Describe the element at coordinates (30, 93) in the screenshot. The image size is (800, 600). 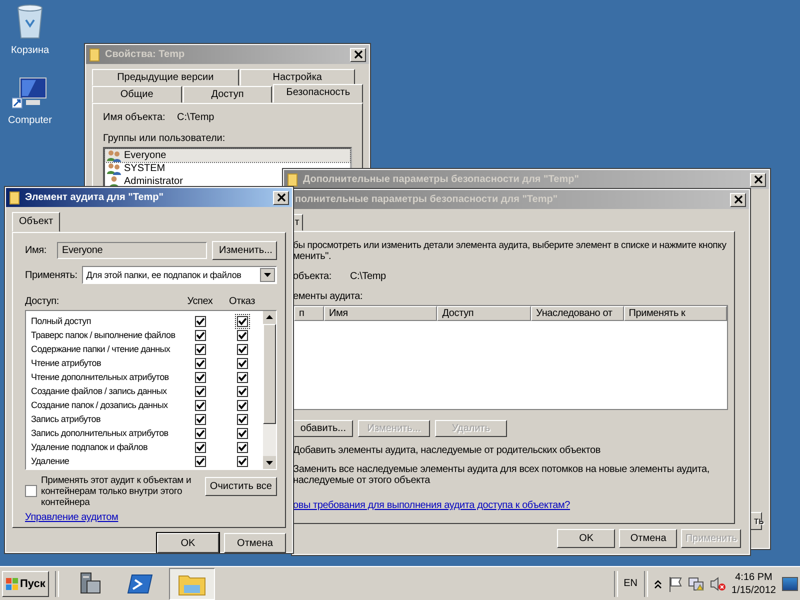
I see `computer-icon` at that location.